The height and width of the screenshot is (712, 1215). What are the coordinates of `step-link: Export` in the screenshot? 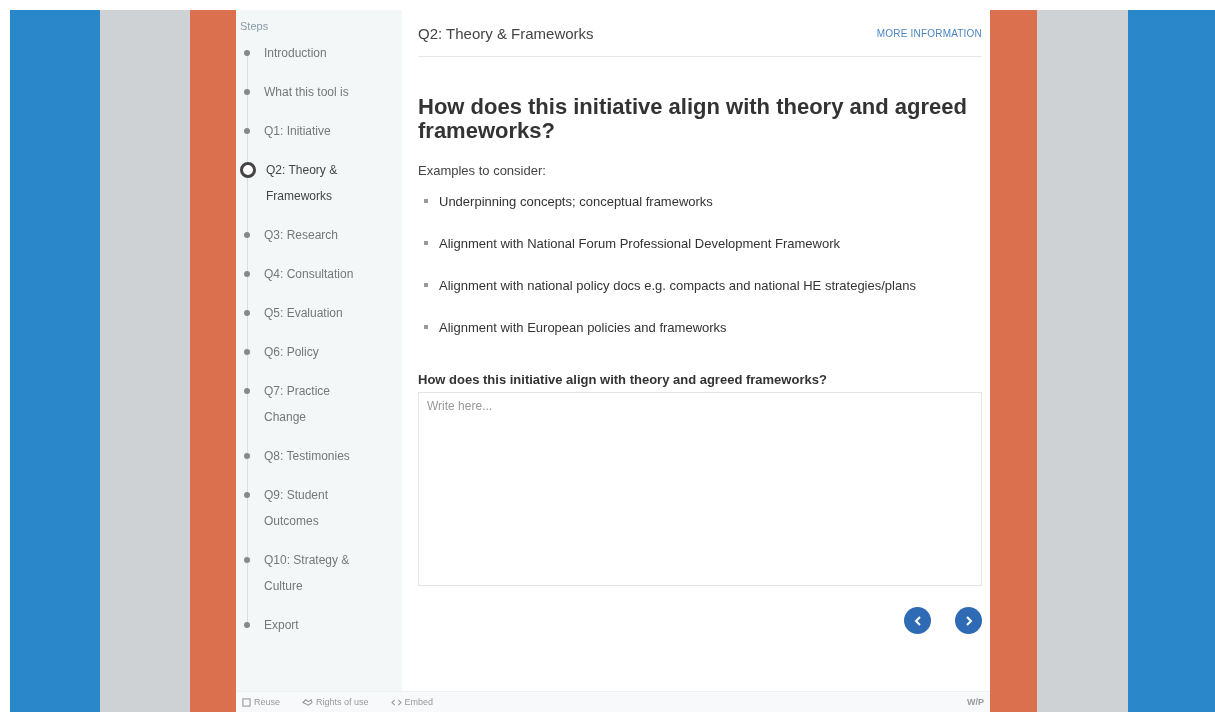 It's located at (314, 625).